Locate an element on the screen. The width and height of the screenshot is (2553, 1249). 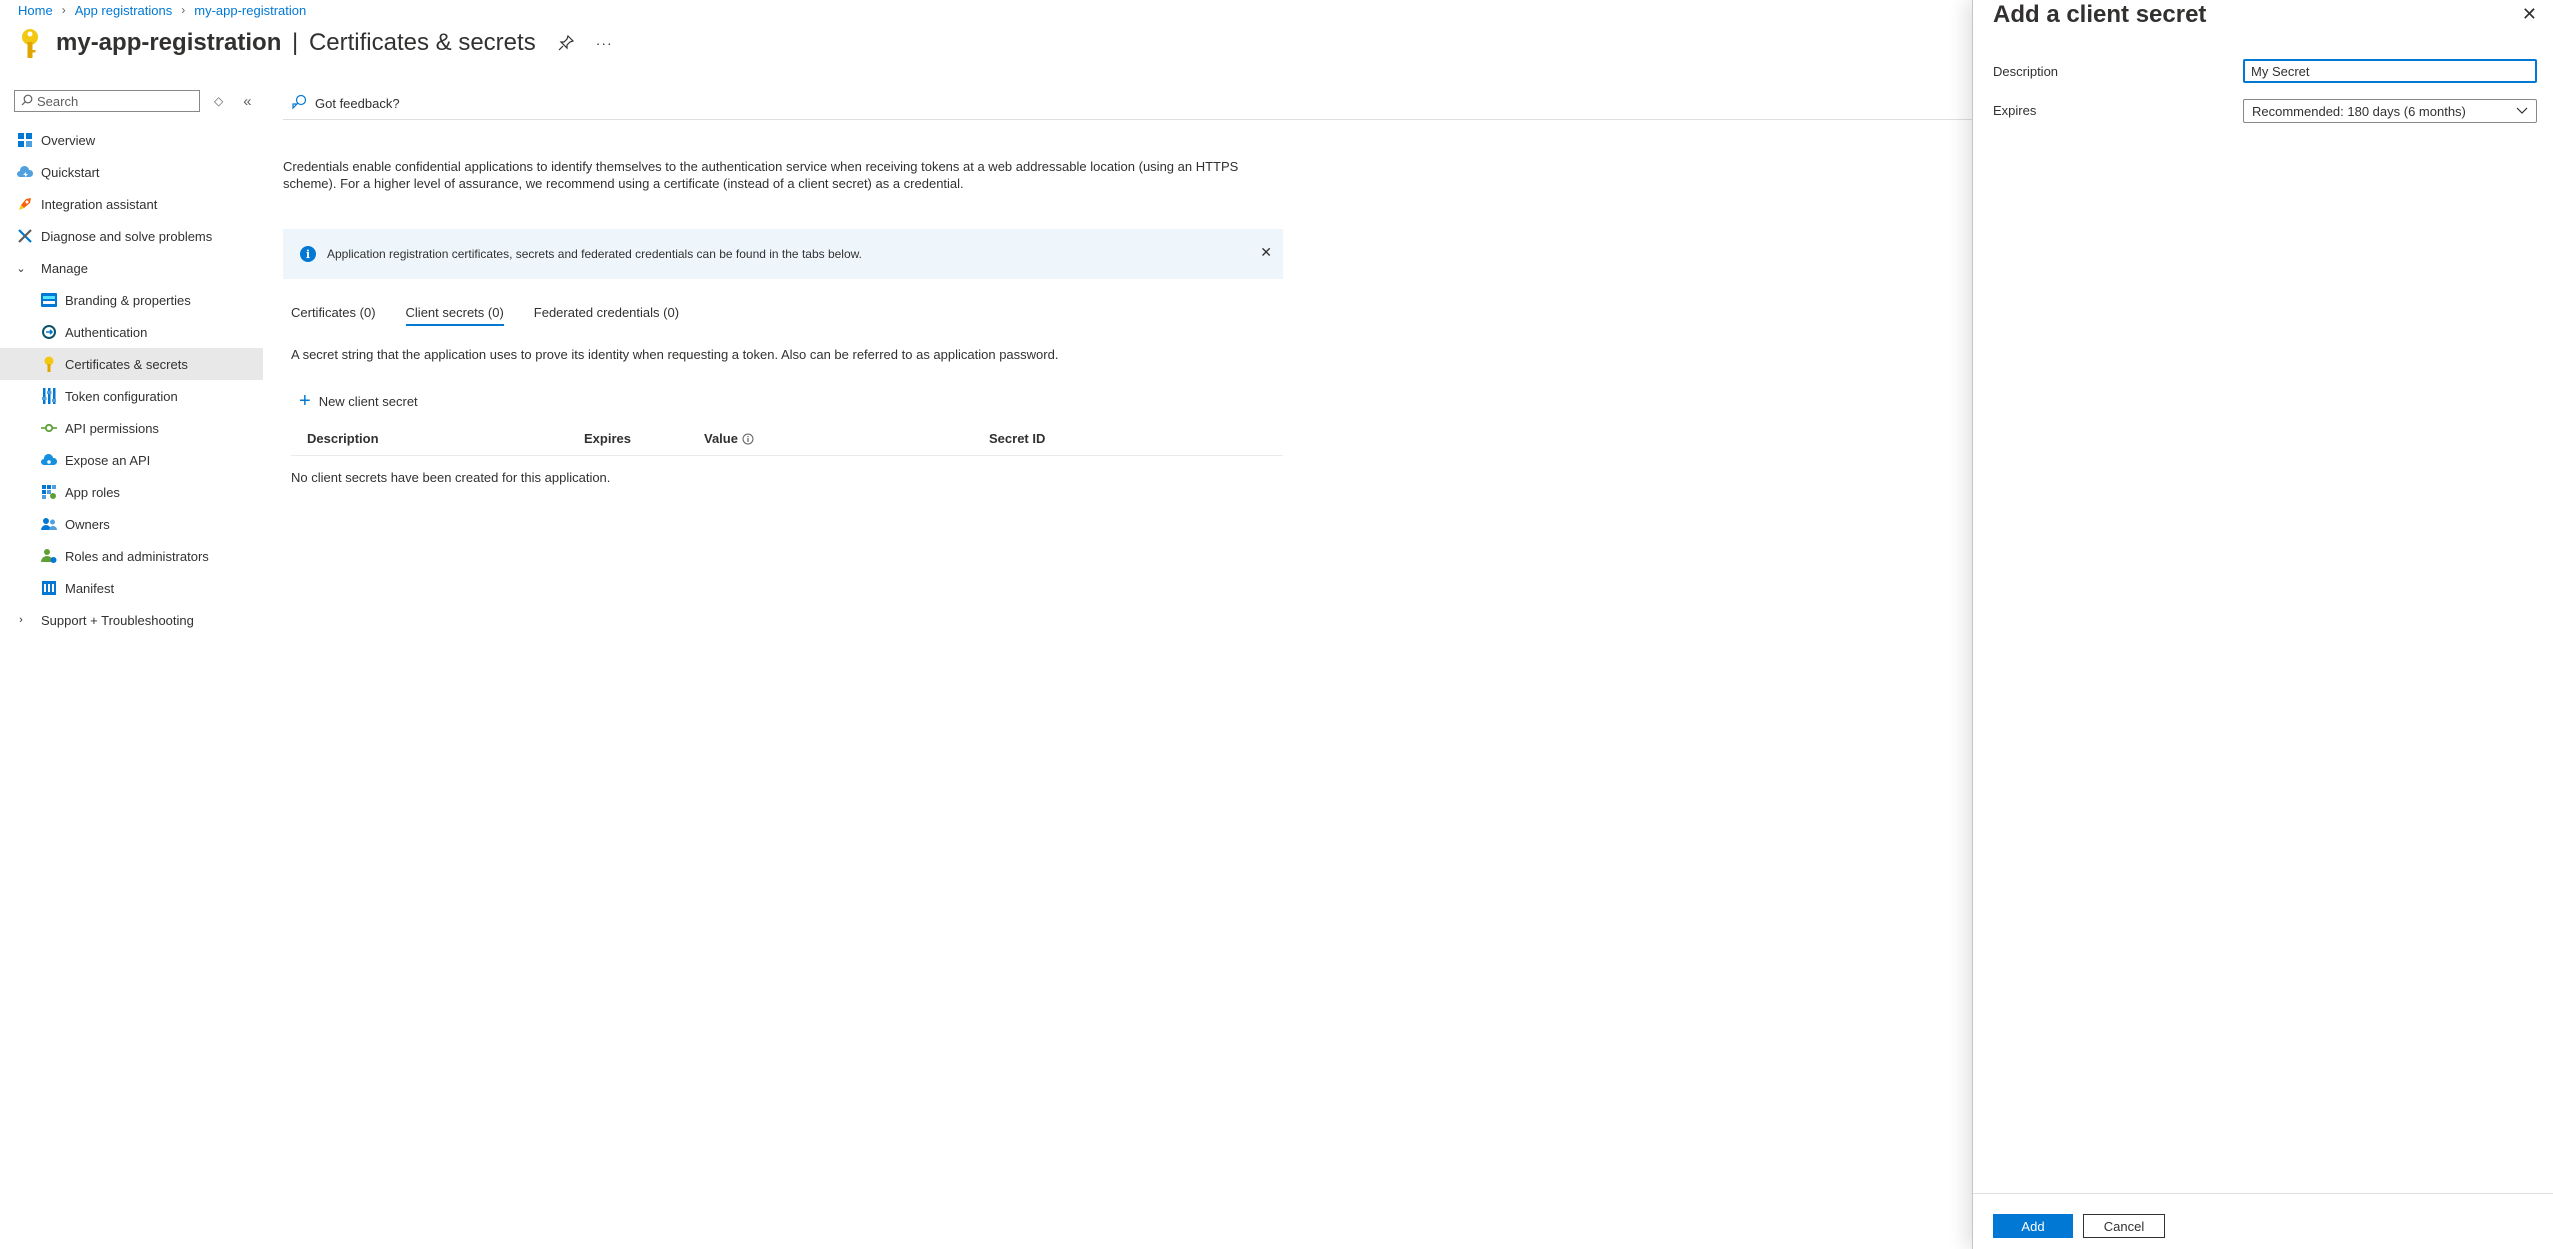
search-icon is located at coordinates (27, 101).